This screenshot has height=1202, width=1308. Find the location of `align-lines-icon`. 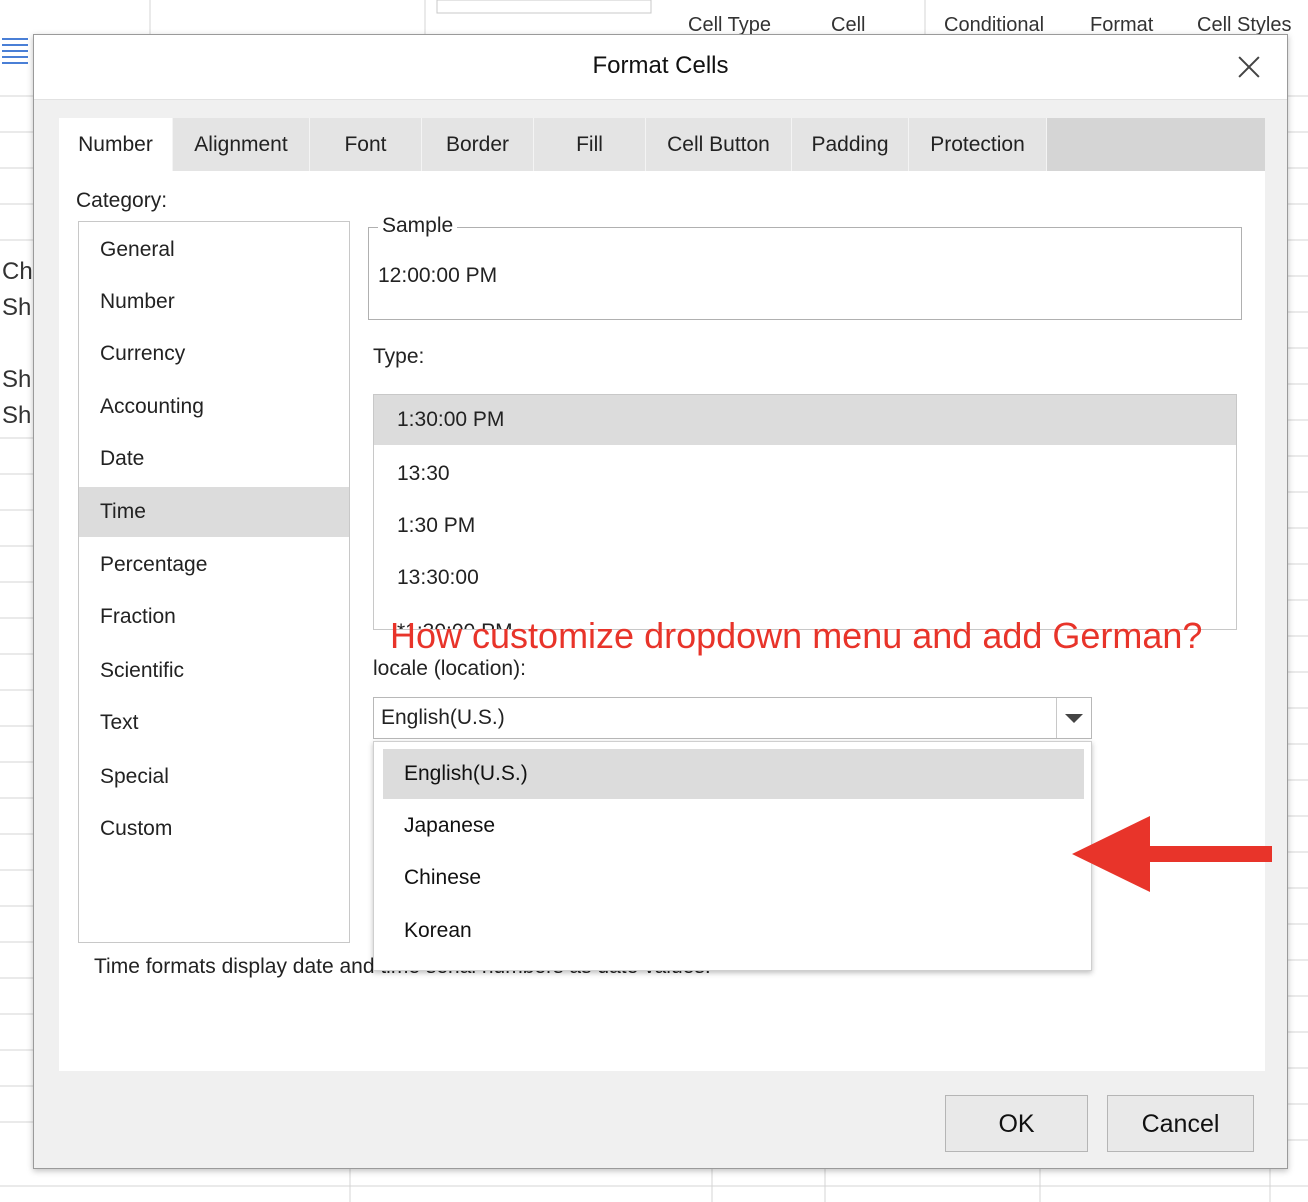

align-lines-icon is located at coordinates (15, 53).